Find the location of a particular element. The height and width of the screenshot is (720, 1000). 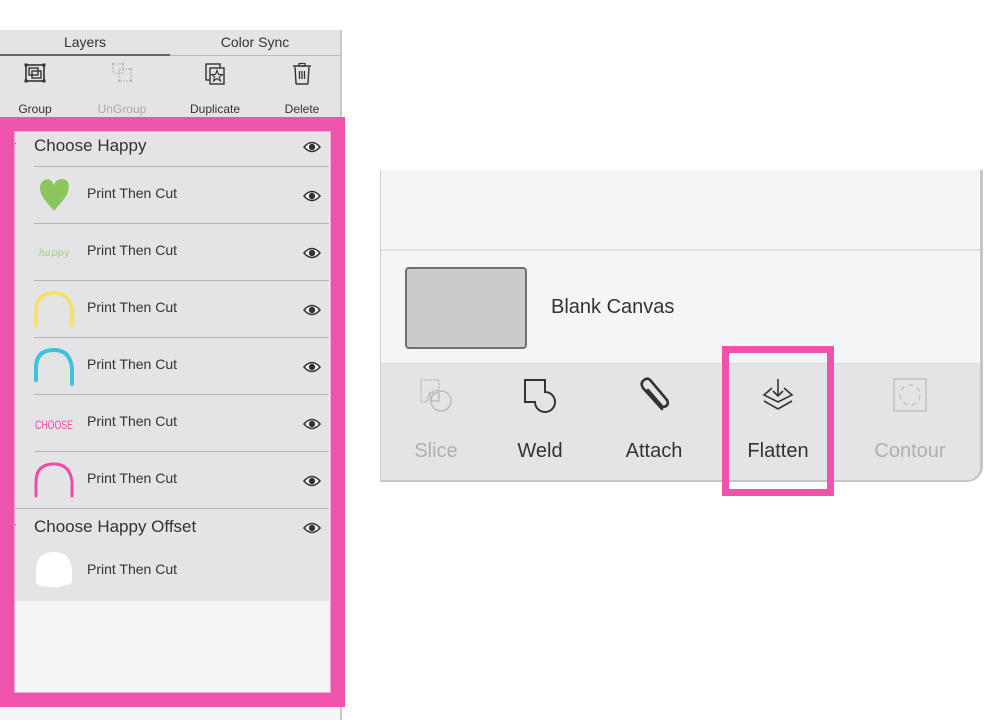

flatten-icon is located at coordinates (778, 394).